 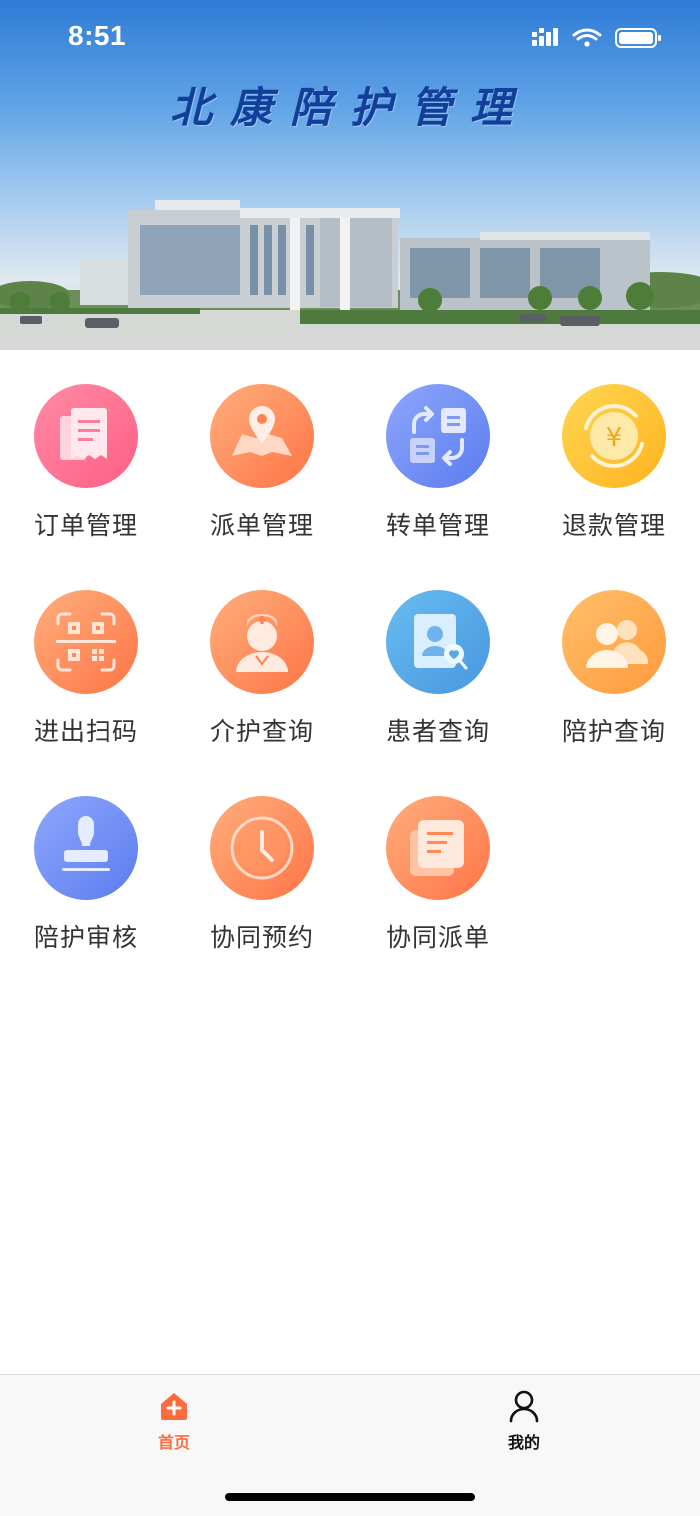 I want to click on user-icon, so click(x=524, y=1406).